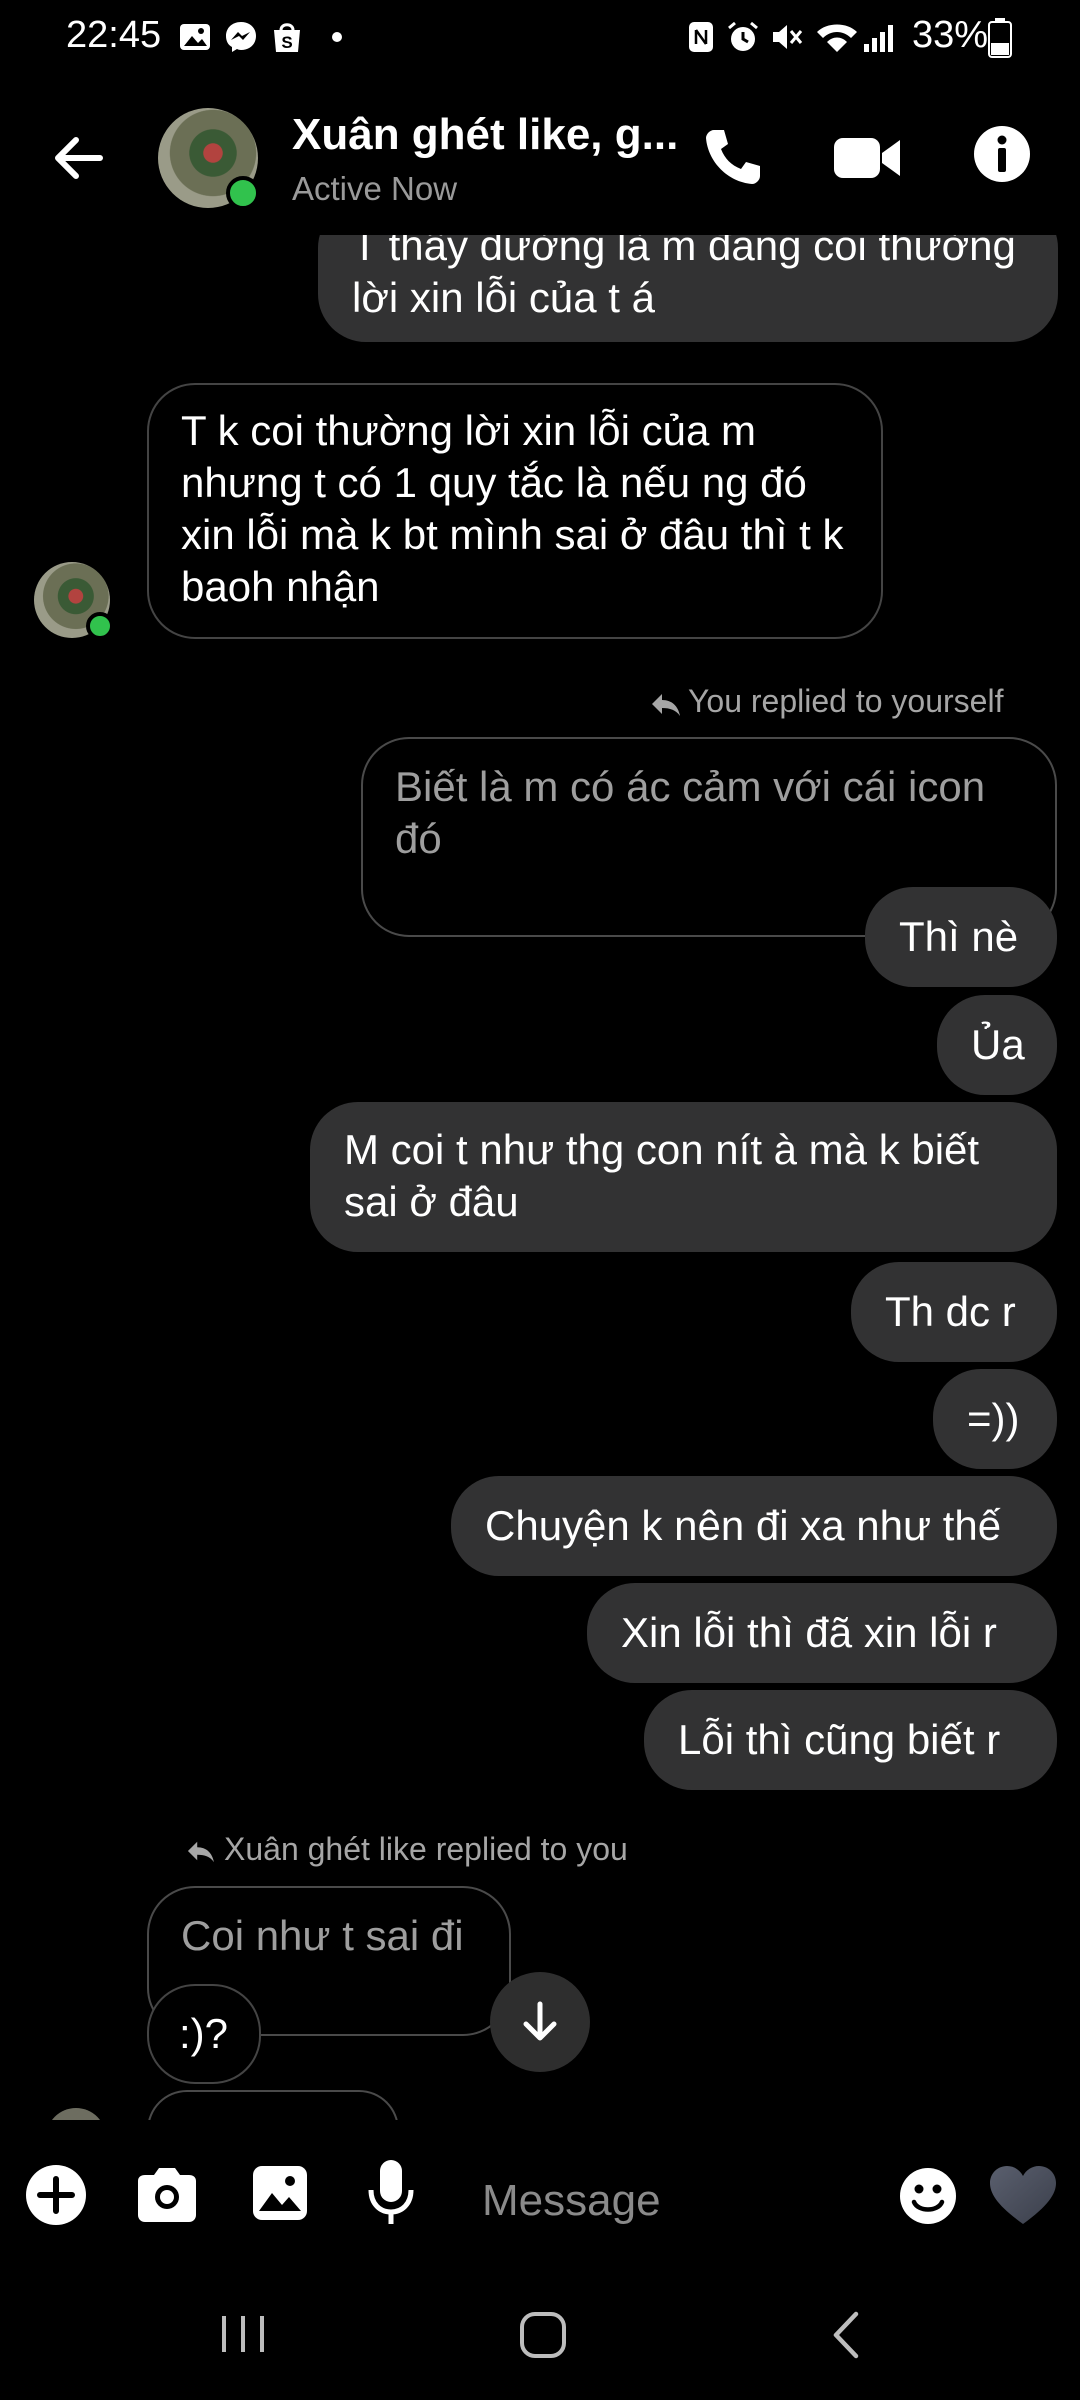 This screenshot has height=2400, width=1080. I want to click on video-icon, so click(867, 158).